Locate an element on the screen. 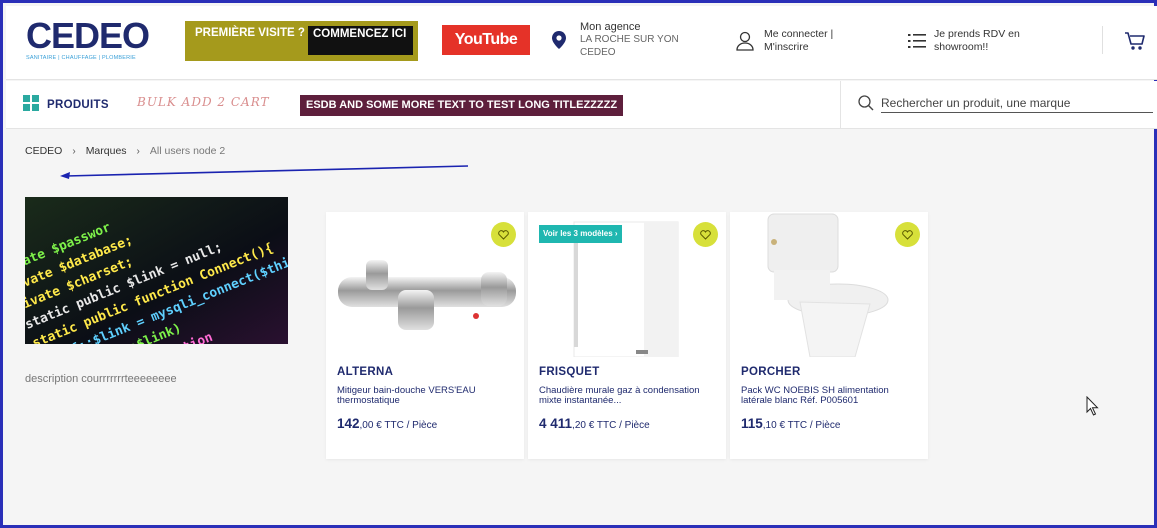 Image resolution: width=1157 pixels, height=528 pixels. logo-text: CEDEO is located at coordinates (88, 35).